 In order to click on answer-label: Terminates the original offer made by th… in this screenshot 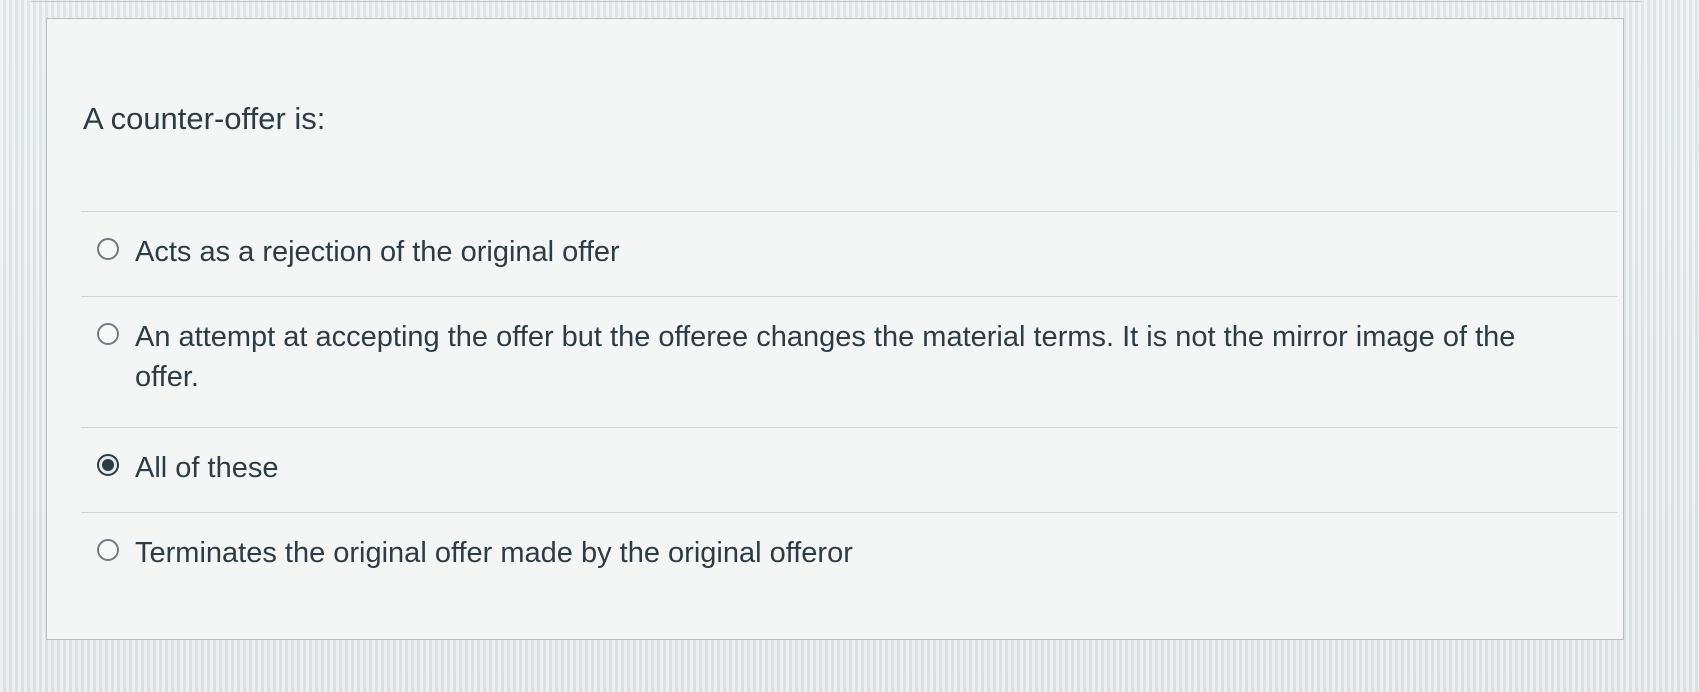, I will do `click(494, 553)`.